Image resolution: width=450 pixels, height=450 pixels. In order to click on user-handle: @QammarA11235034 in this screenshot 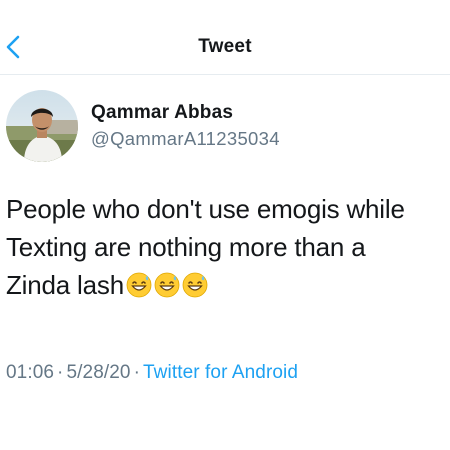, I will do `click(185, 139)`.